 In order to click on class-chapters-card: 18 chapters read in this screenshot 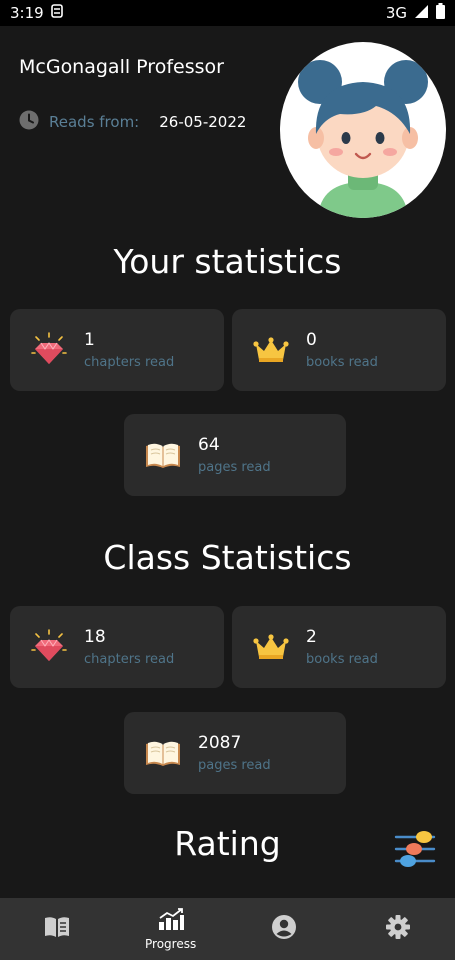, I will do `click(117, 647)`.